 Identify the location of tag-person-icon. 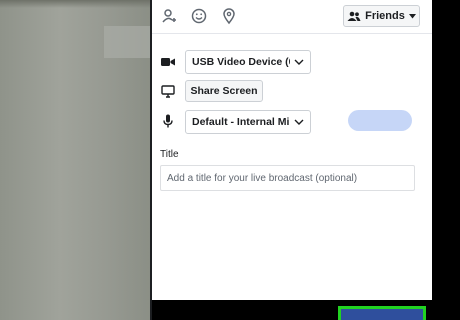
(169, 16).